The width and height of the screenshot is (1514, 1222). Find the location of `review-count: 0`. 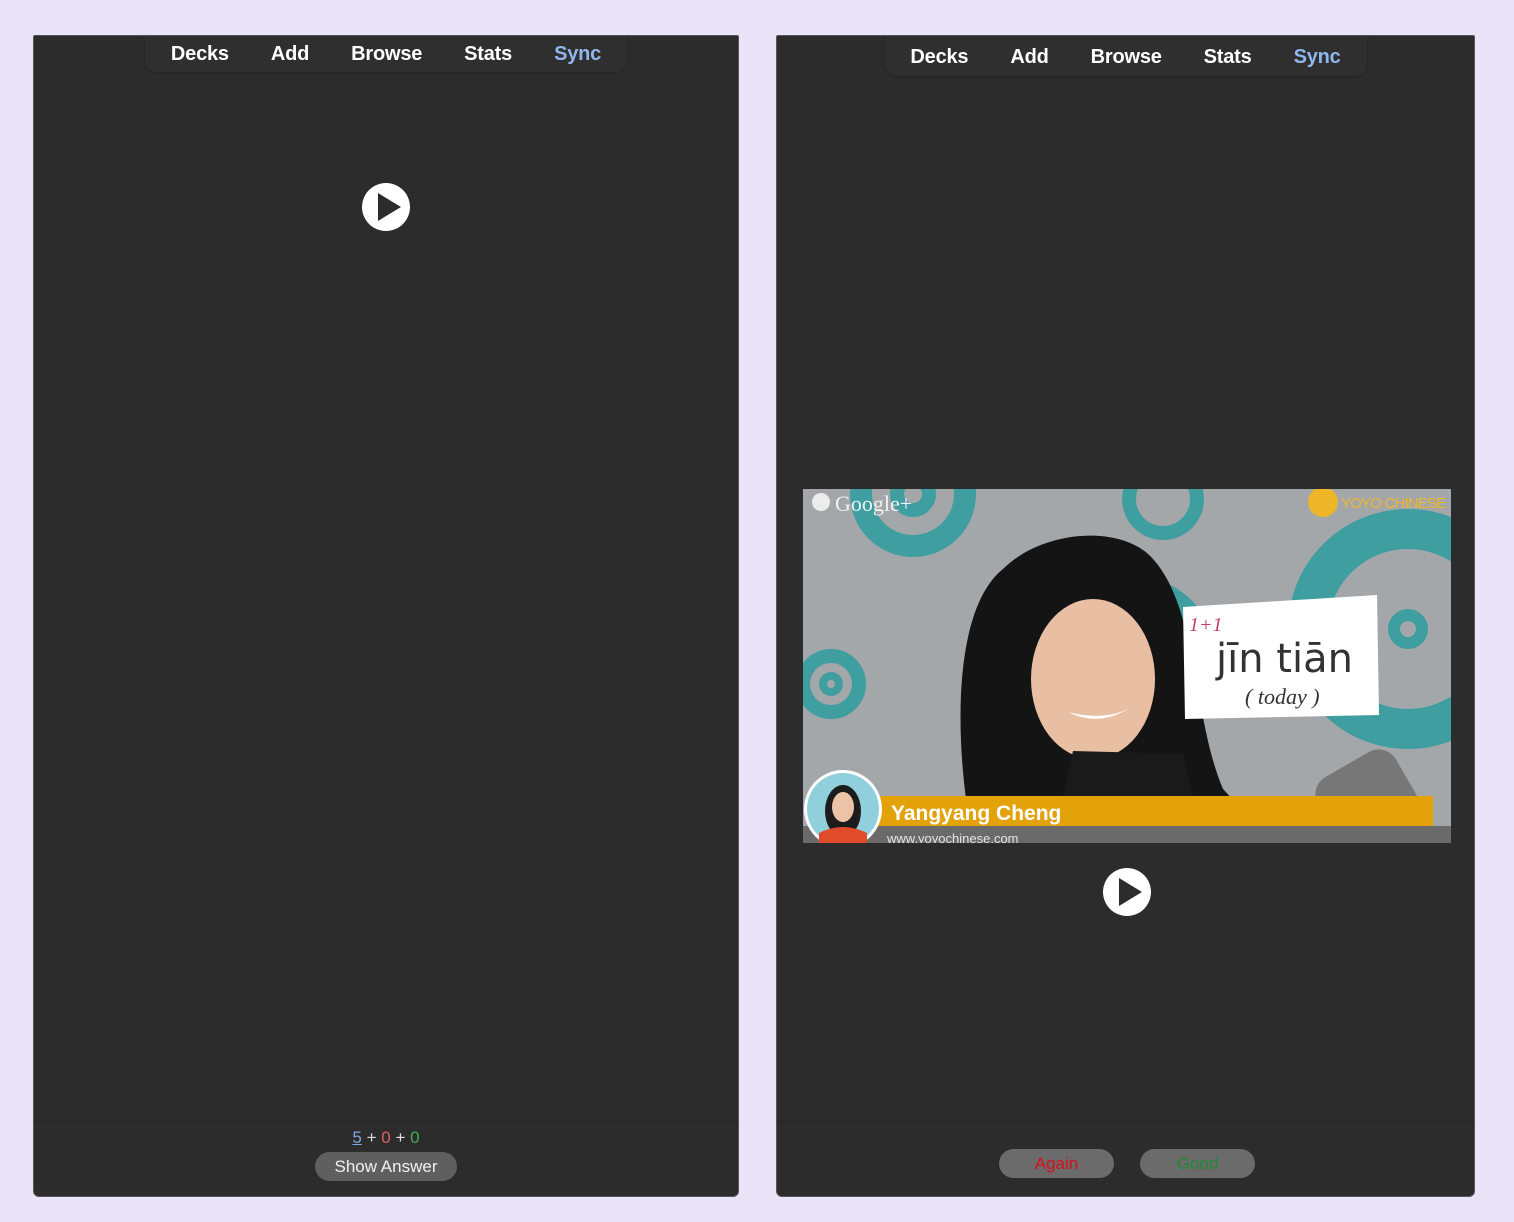

review-count: 0 is located at coordinates (415, 1137).